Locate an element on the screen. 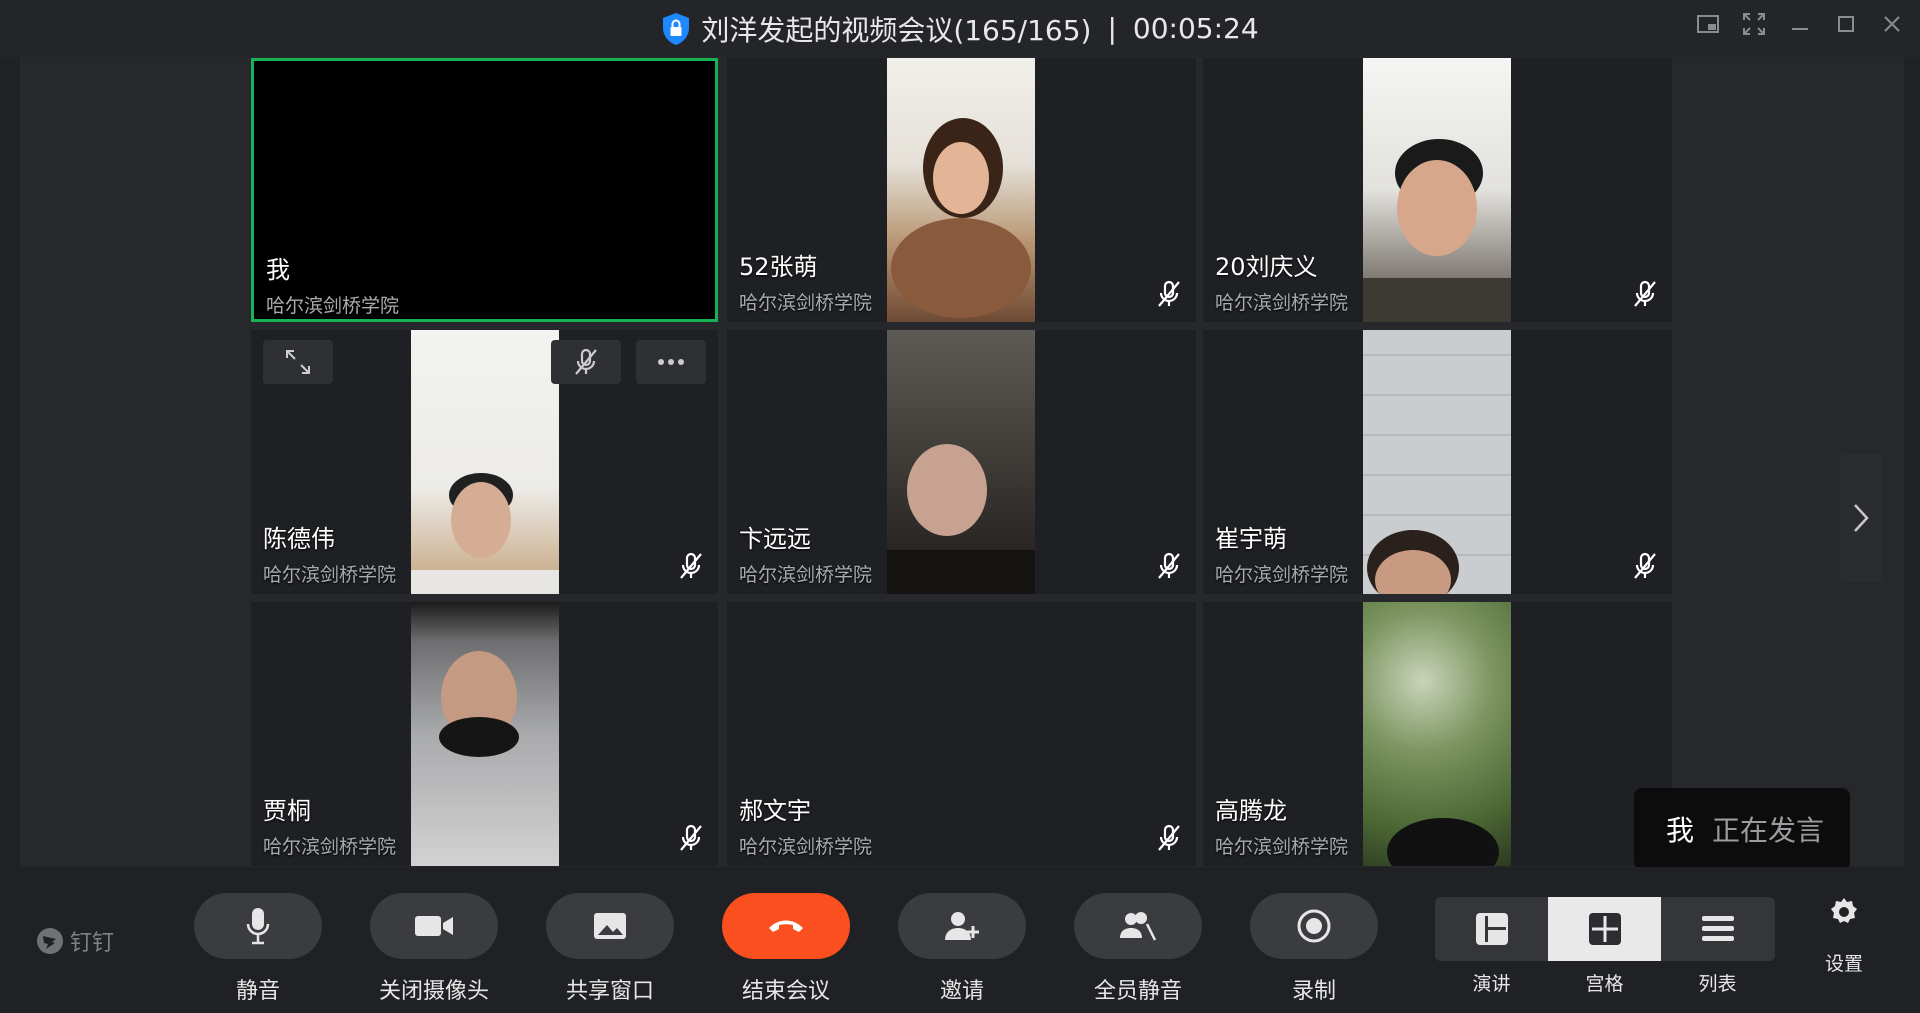 The height and width of the screenshot is (1013, 1920). hang-up-icon is located at coordinates (786, 926).